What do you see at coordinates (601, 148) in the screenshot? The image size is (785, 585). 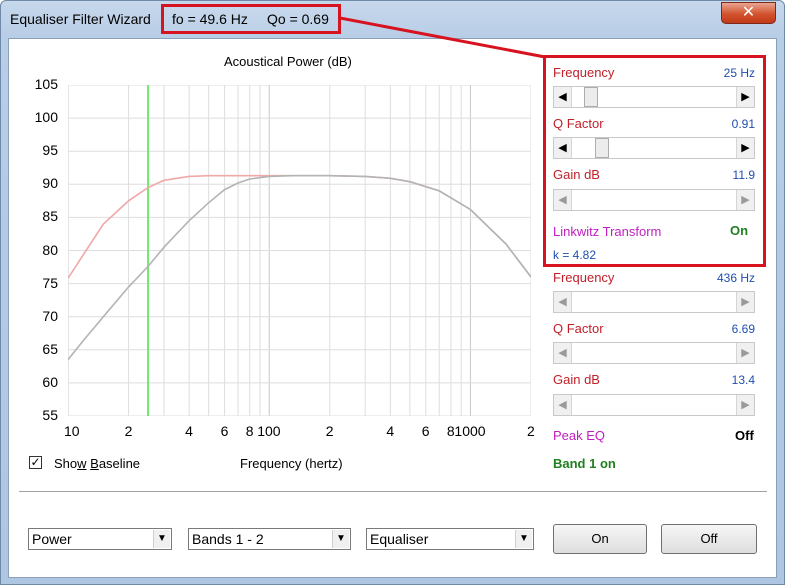 I see `band1-q-thumb` at bounding box center [601, 148].